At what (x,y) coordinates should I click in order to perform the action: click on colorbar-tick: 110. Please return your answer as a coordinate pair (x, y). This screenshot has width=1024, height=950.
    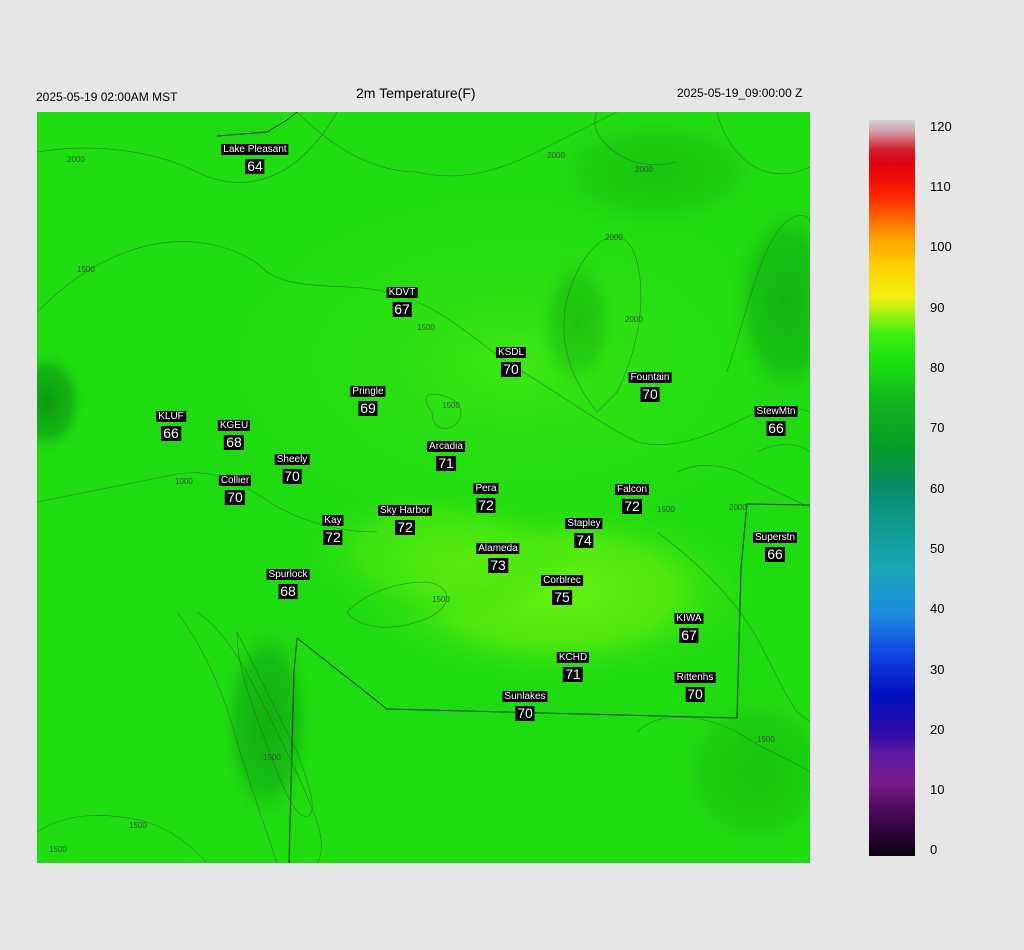
    Looking at the image, I should click on (940, 186).